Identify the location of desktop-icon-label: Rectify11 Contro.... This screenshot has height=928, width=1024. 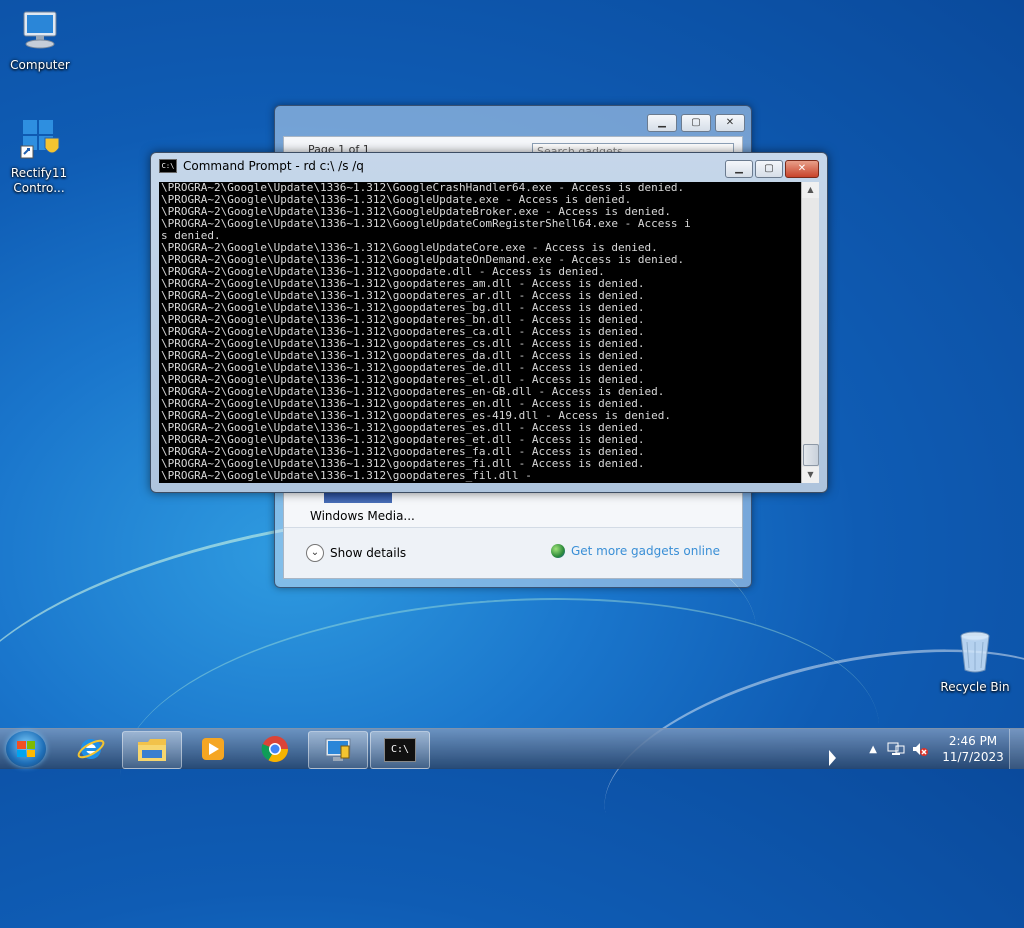
(39, 180).